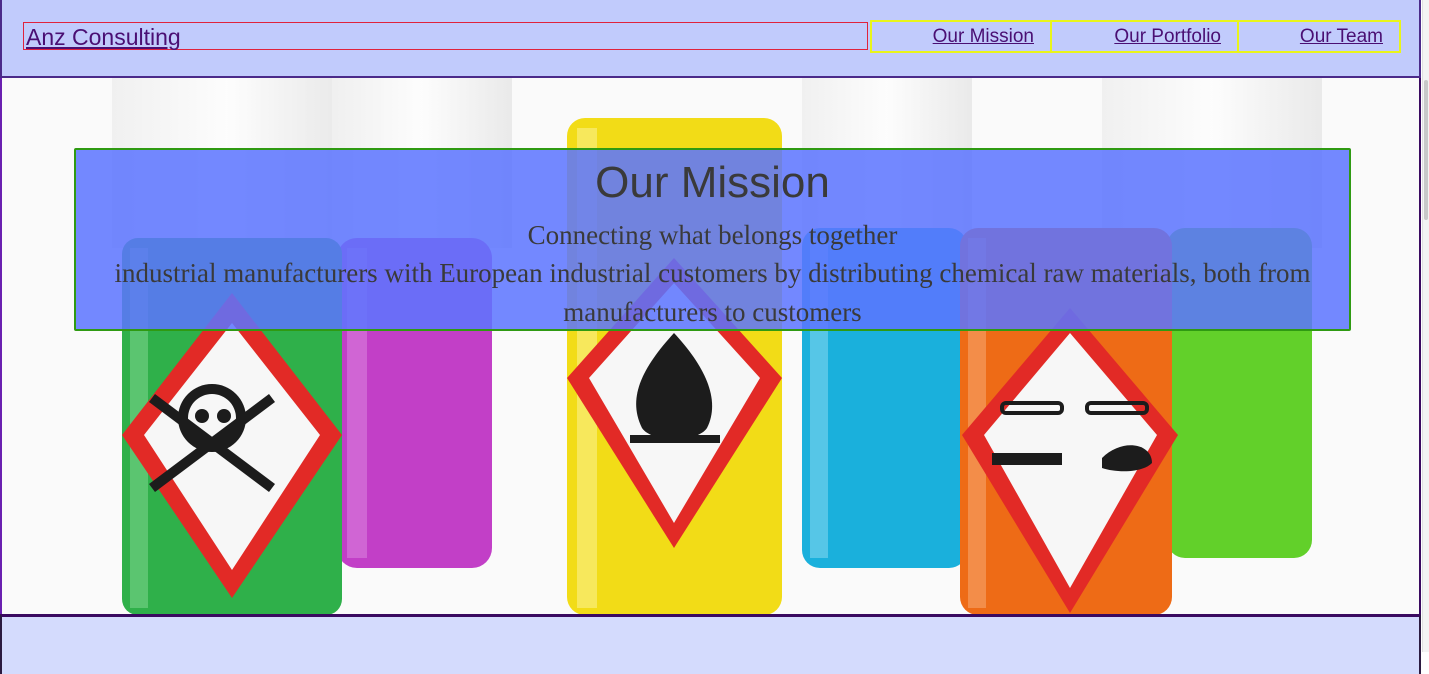 The width and height of the screenshot is (1429, 674). What do you see at coordinates (983, 37) in the screenshot?
I see `nav-link-mission: Our Mission` at bounding box center [983, 37].